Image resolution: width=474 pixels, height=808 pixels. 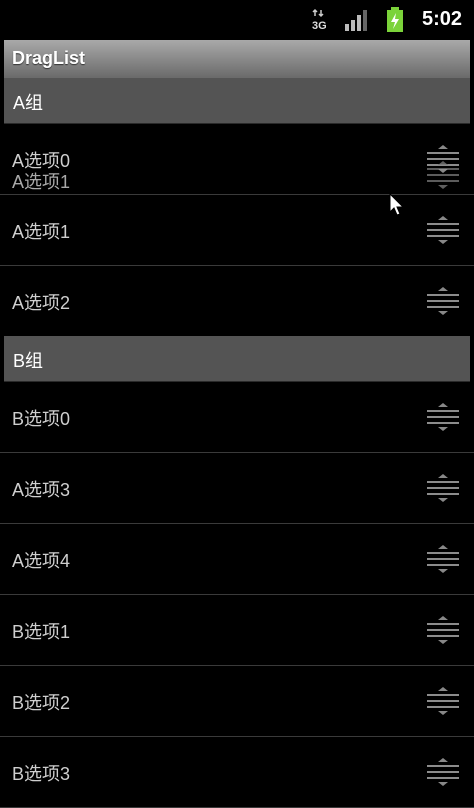 I want to click on list-item-label: A选项4, so click(x=41, y=561).